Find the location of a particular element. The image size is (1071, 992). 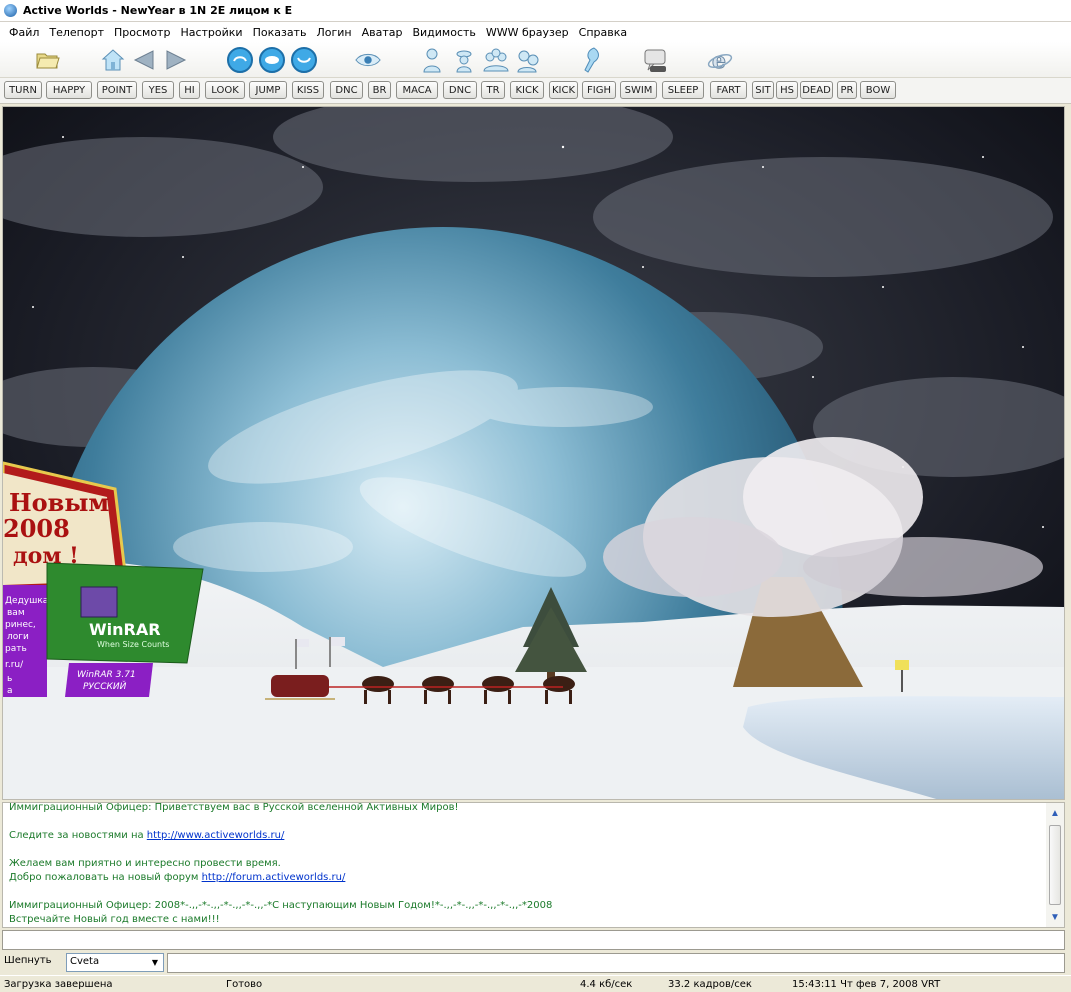

gesture-sleep-button: SLEEP is located at coordinates (683, 90).